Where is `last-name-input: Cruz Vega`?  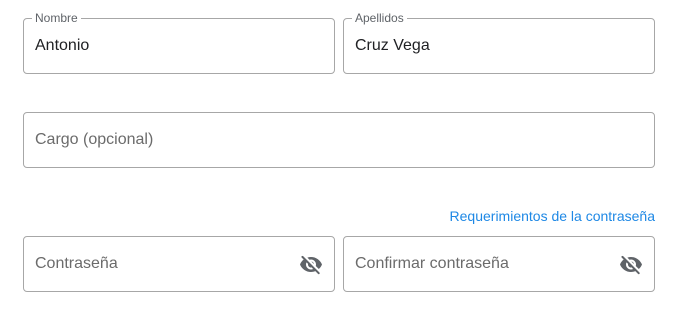
last-name-input: Cruz Vega is located at coordinates (392, 46).